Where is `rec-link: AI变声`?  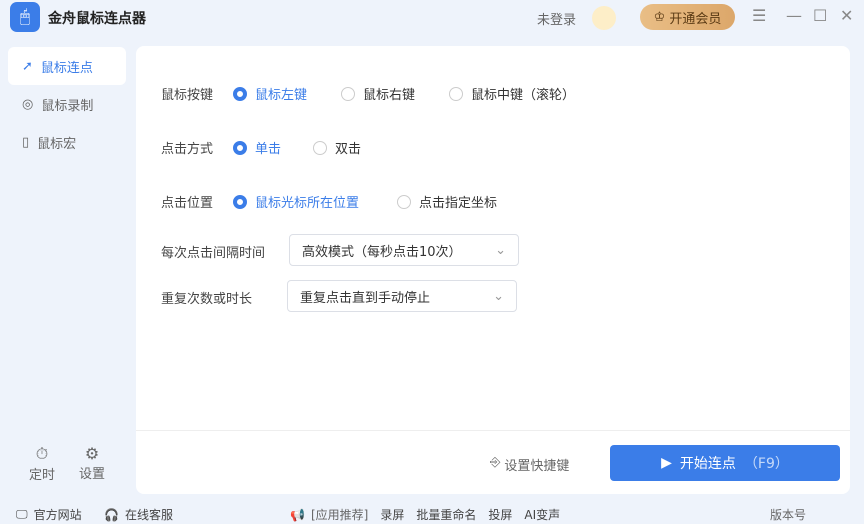
rec-link: AI变声 is located at coordinates (542, 514).